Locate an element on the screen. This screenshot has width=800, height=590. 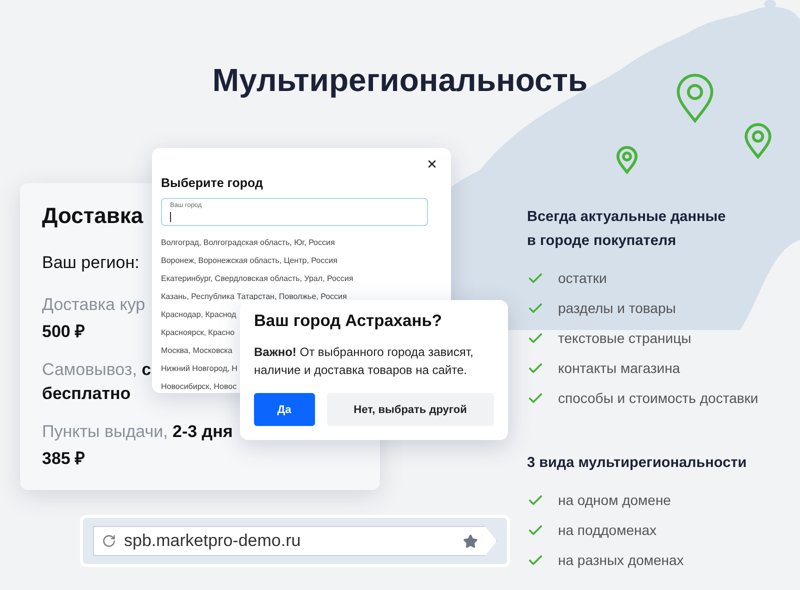
delivery-price: бесплатно is located at coordinates (86, 394).